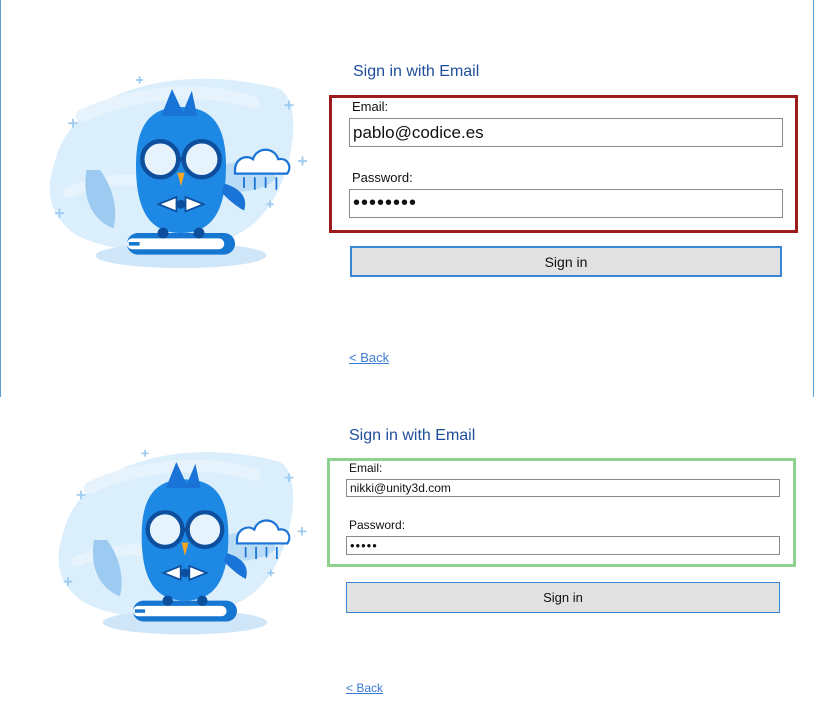 This screenshot has height=709, width=814. Describe the element at coordinates (566, 132) in the screenshot. I see `email-field: pablo@codice.es` at that location.